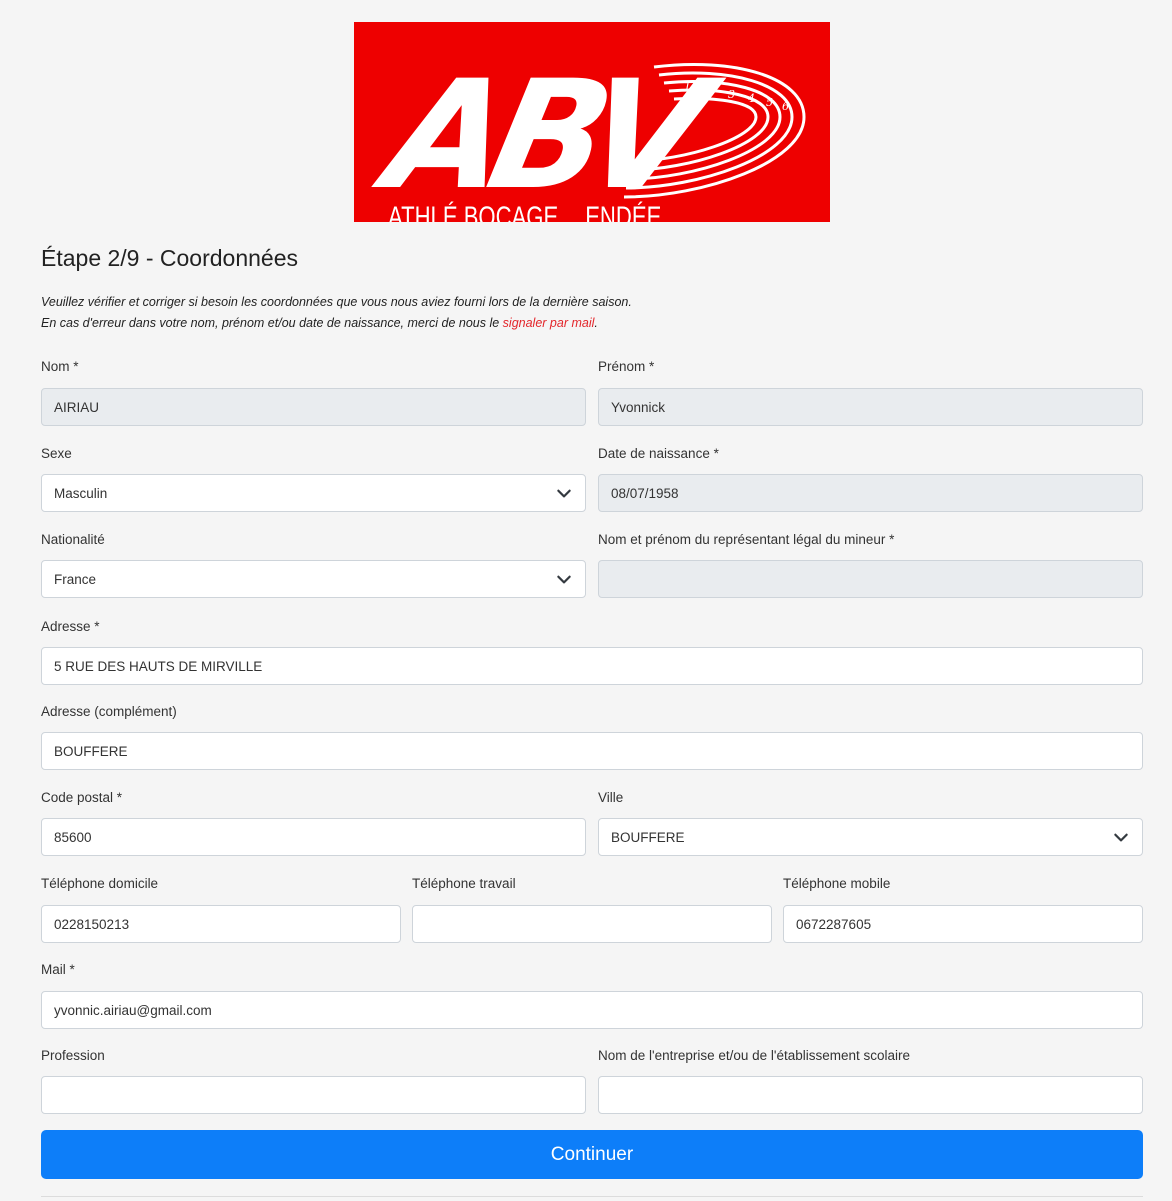  Describe the element at coordinates (109, 711) in the screenshot. I see `adresse-complement-label: Adresse (complément)` at that location.